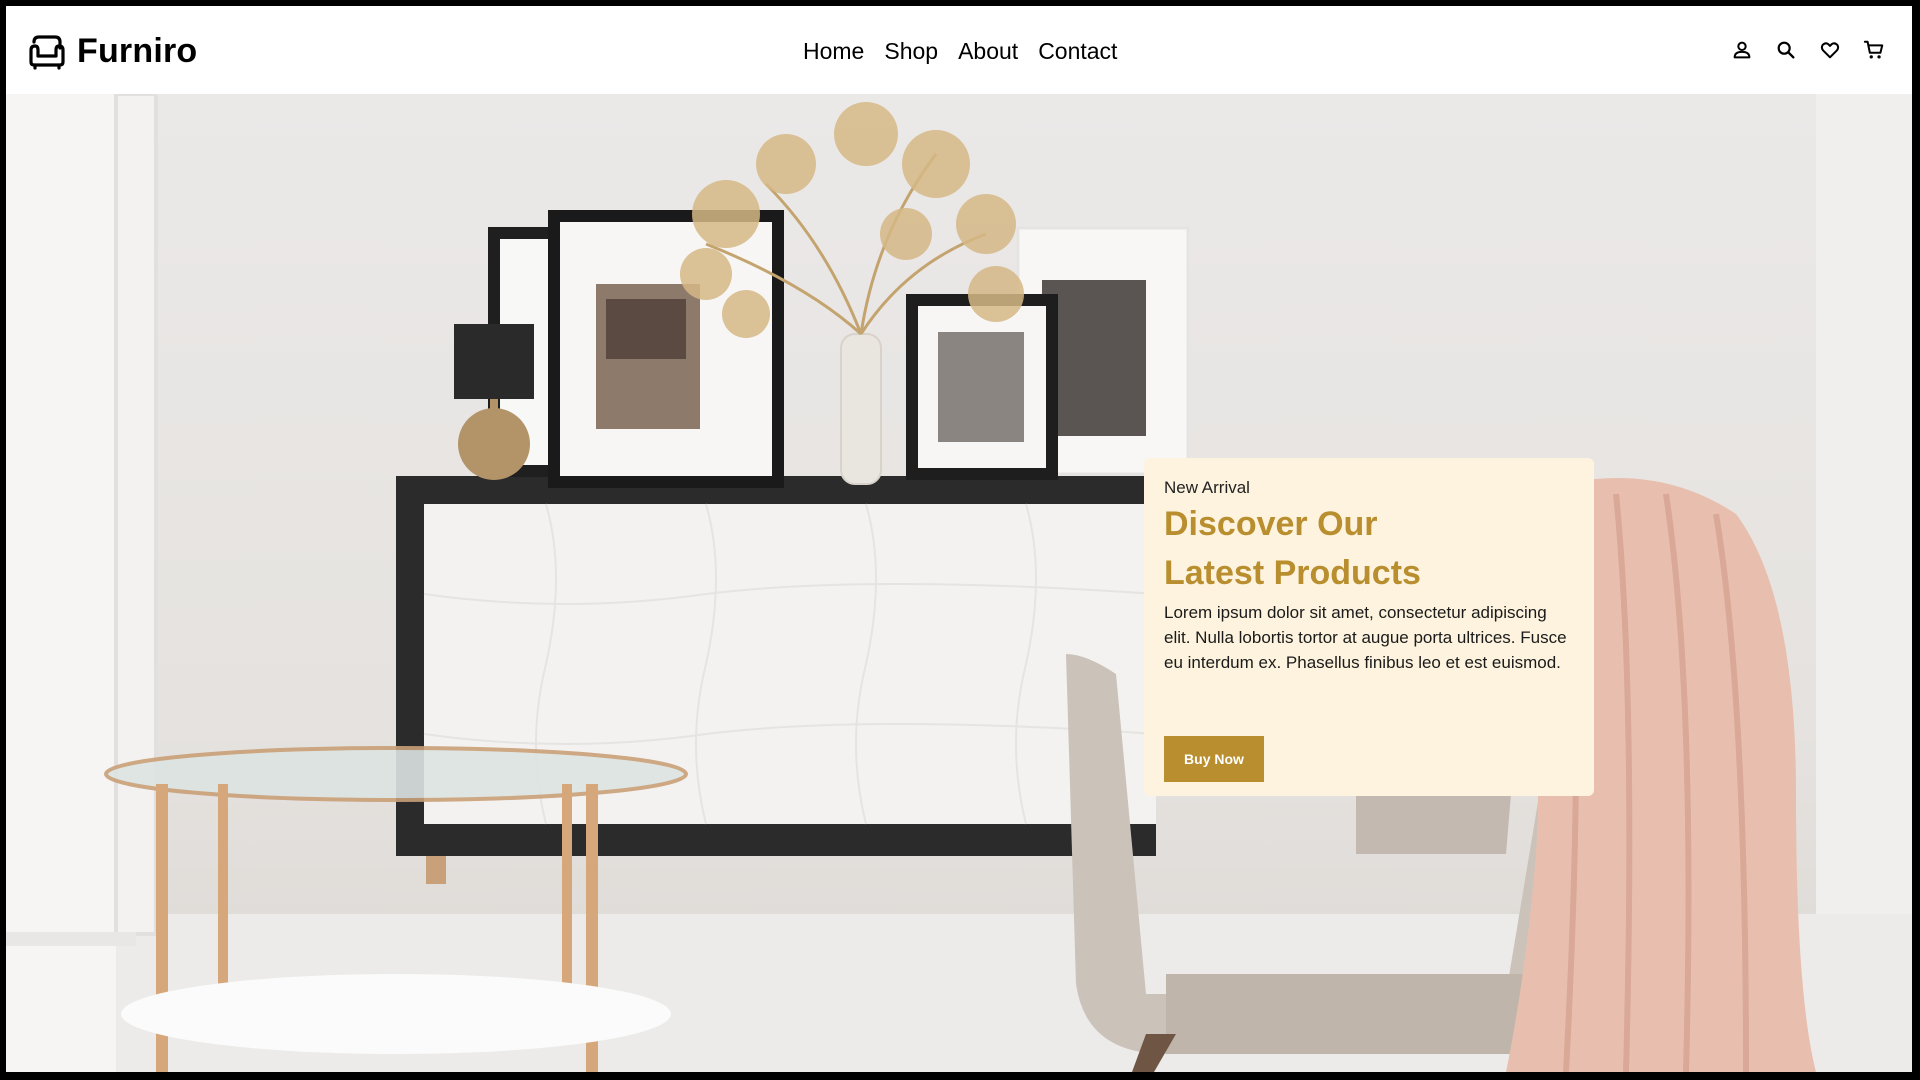 The width and height of the screenshot is (1920, 1080). Describe the element at coordinates (833, 51) in the screenshot. I see `nav-home: Home` at that location.